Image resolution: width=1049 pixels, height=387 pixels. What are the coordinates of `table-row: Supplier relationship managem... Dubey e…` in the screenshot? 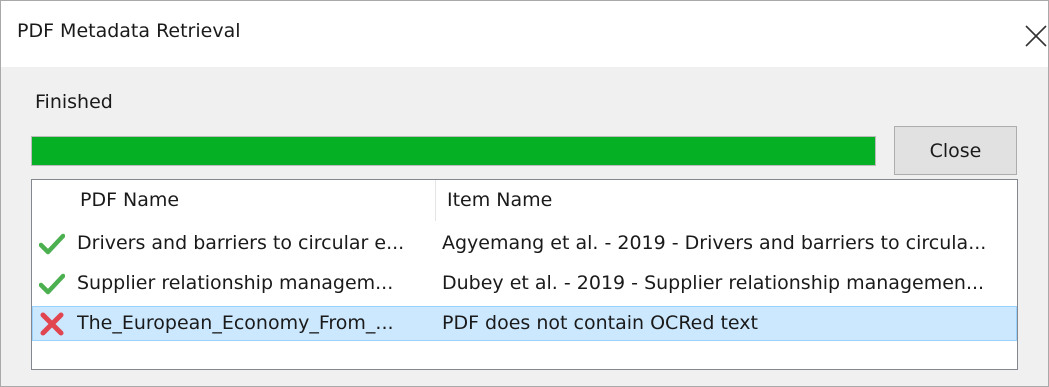 It's located at (524, 283).